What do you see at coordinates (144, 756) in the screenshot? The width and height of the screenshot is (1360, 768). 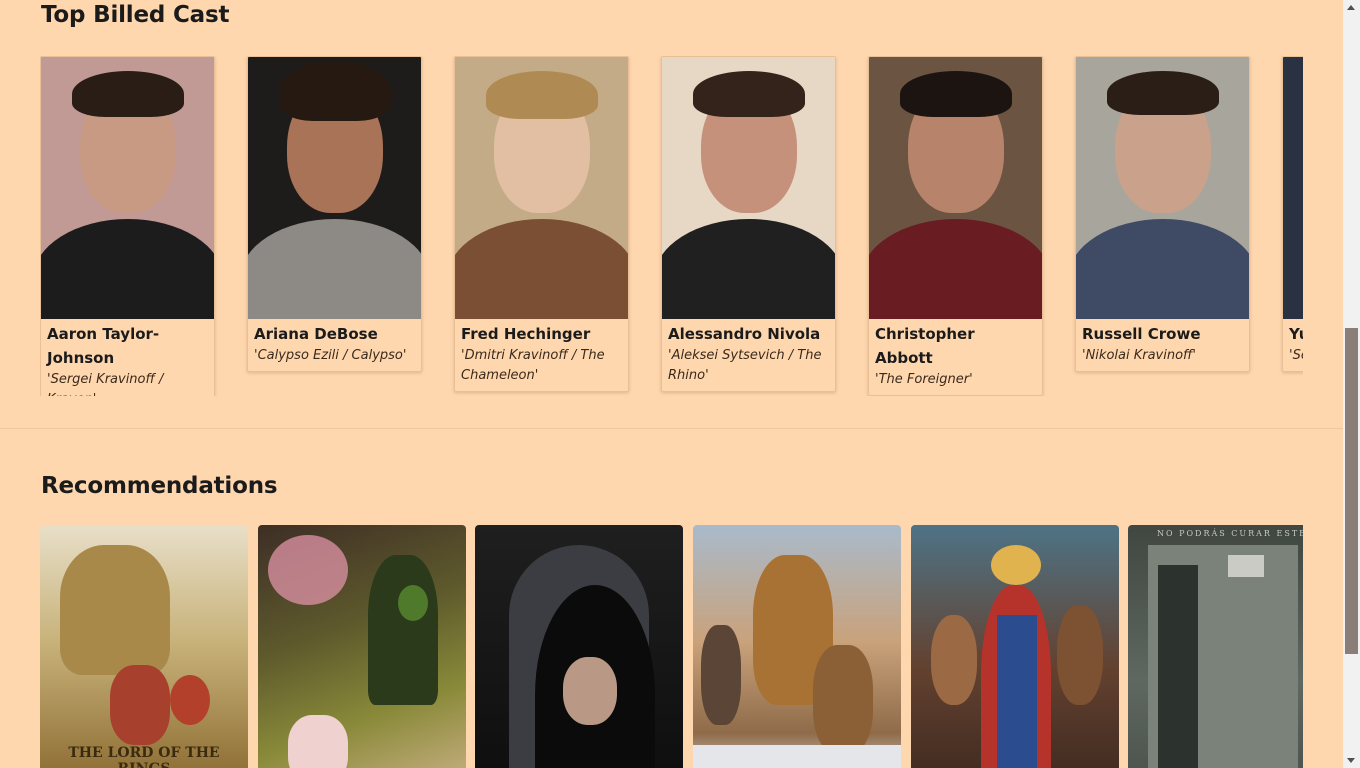 I see `poster-title-text: THE LORD OF THE RINGS` at bounding box center [144, 756].